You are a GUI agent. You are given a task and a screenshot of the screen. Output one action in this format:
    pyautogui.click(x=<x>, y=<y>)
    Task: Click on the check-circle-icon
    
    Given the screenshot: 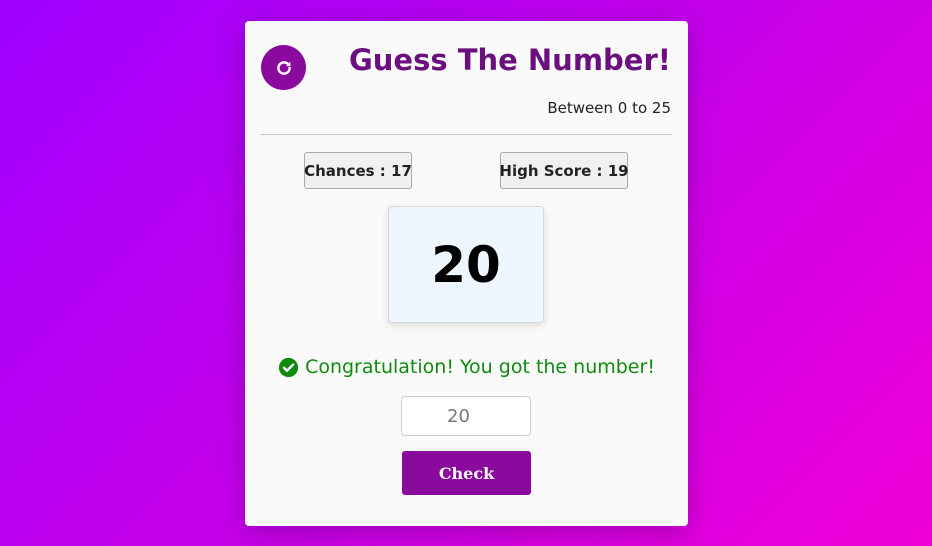 What is the action you would take?
    pyautogui.click(x=288, y=367)
    